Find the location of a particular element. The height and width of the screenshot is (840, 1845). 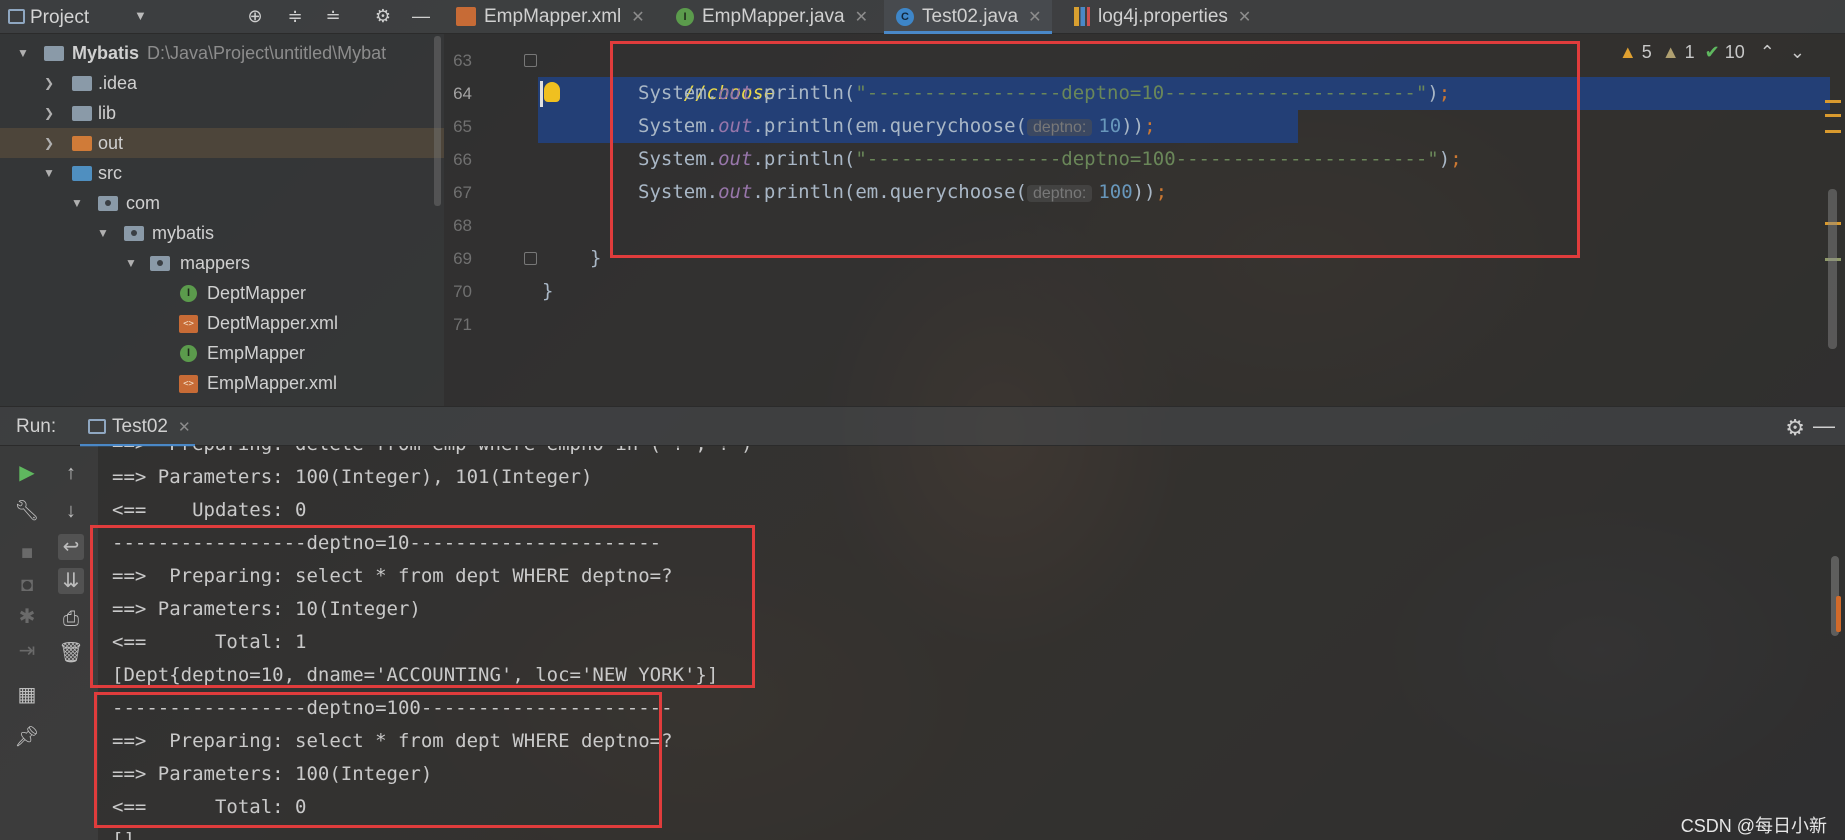

expand-all-icon: ≑ is located at coordinates (295, 16).